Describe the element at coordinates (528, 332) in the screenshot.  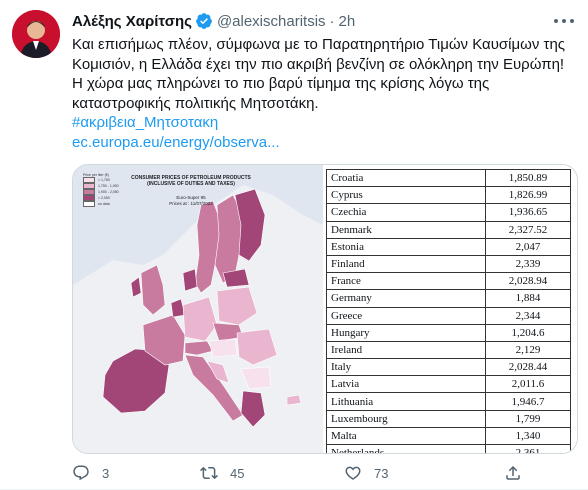
I see `price-cell: 1,204.6` at that location.